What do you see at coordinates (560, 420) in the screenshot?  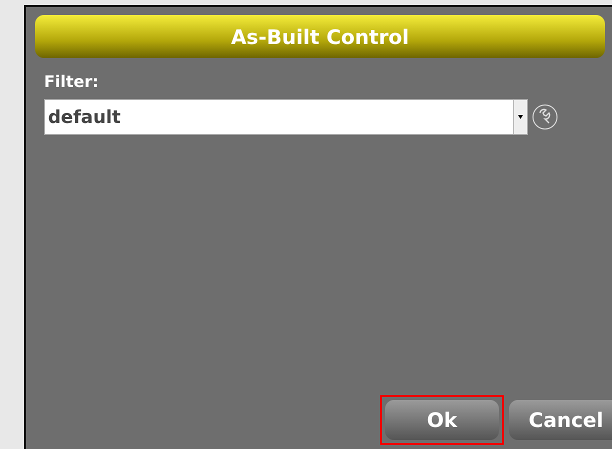 I see `dialog-button: Cancel` at bounding box center [560, 420].